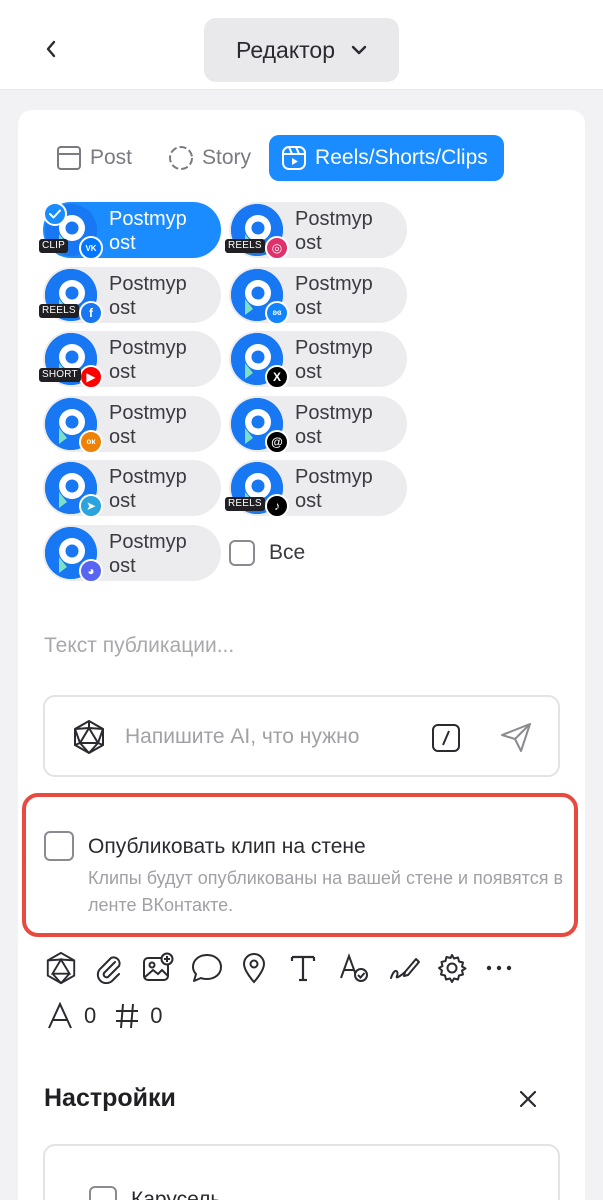  Describe the element at coordinates (158, 966) in the screenshot. I see `image-add-icon` at that location.